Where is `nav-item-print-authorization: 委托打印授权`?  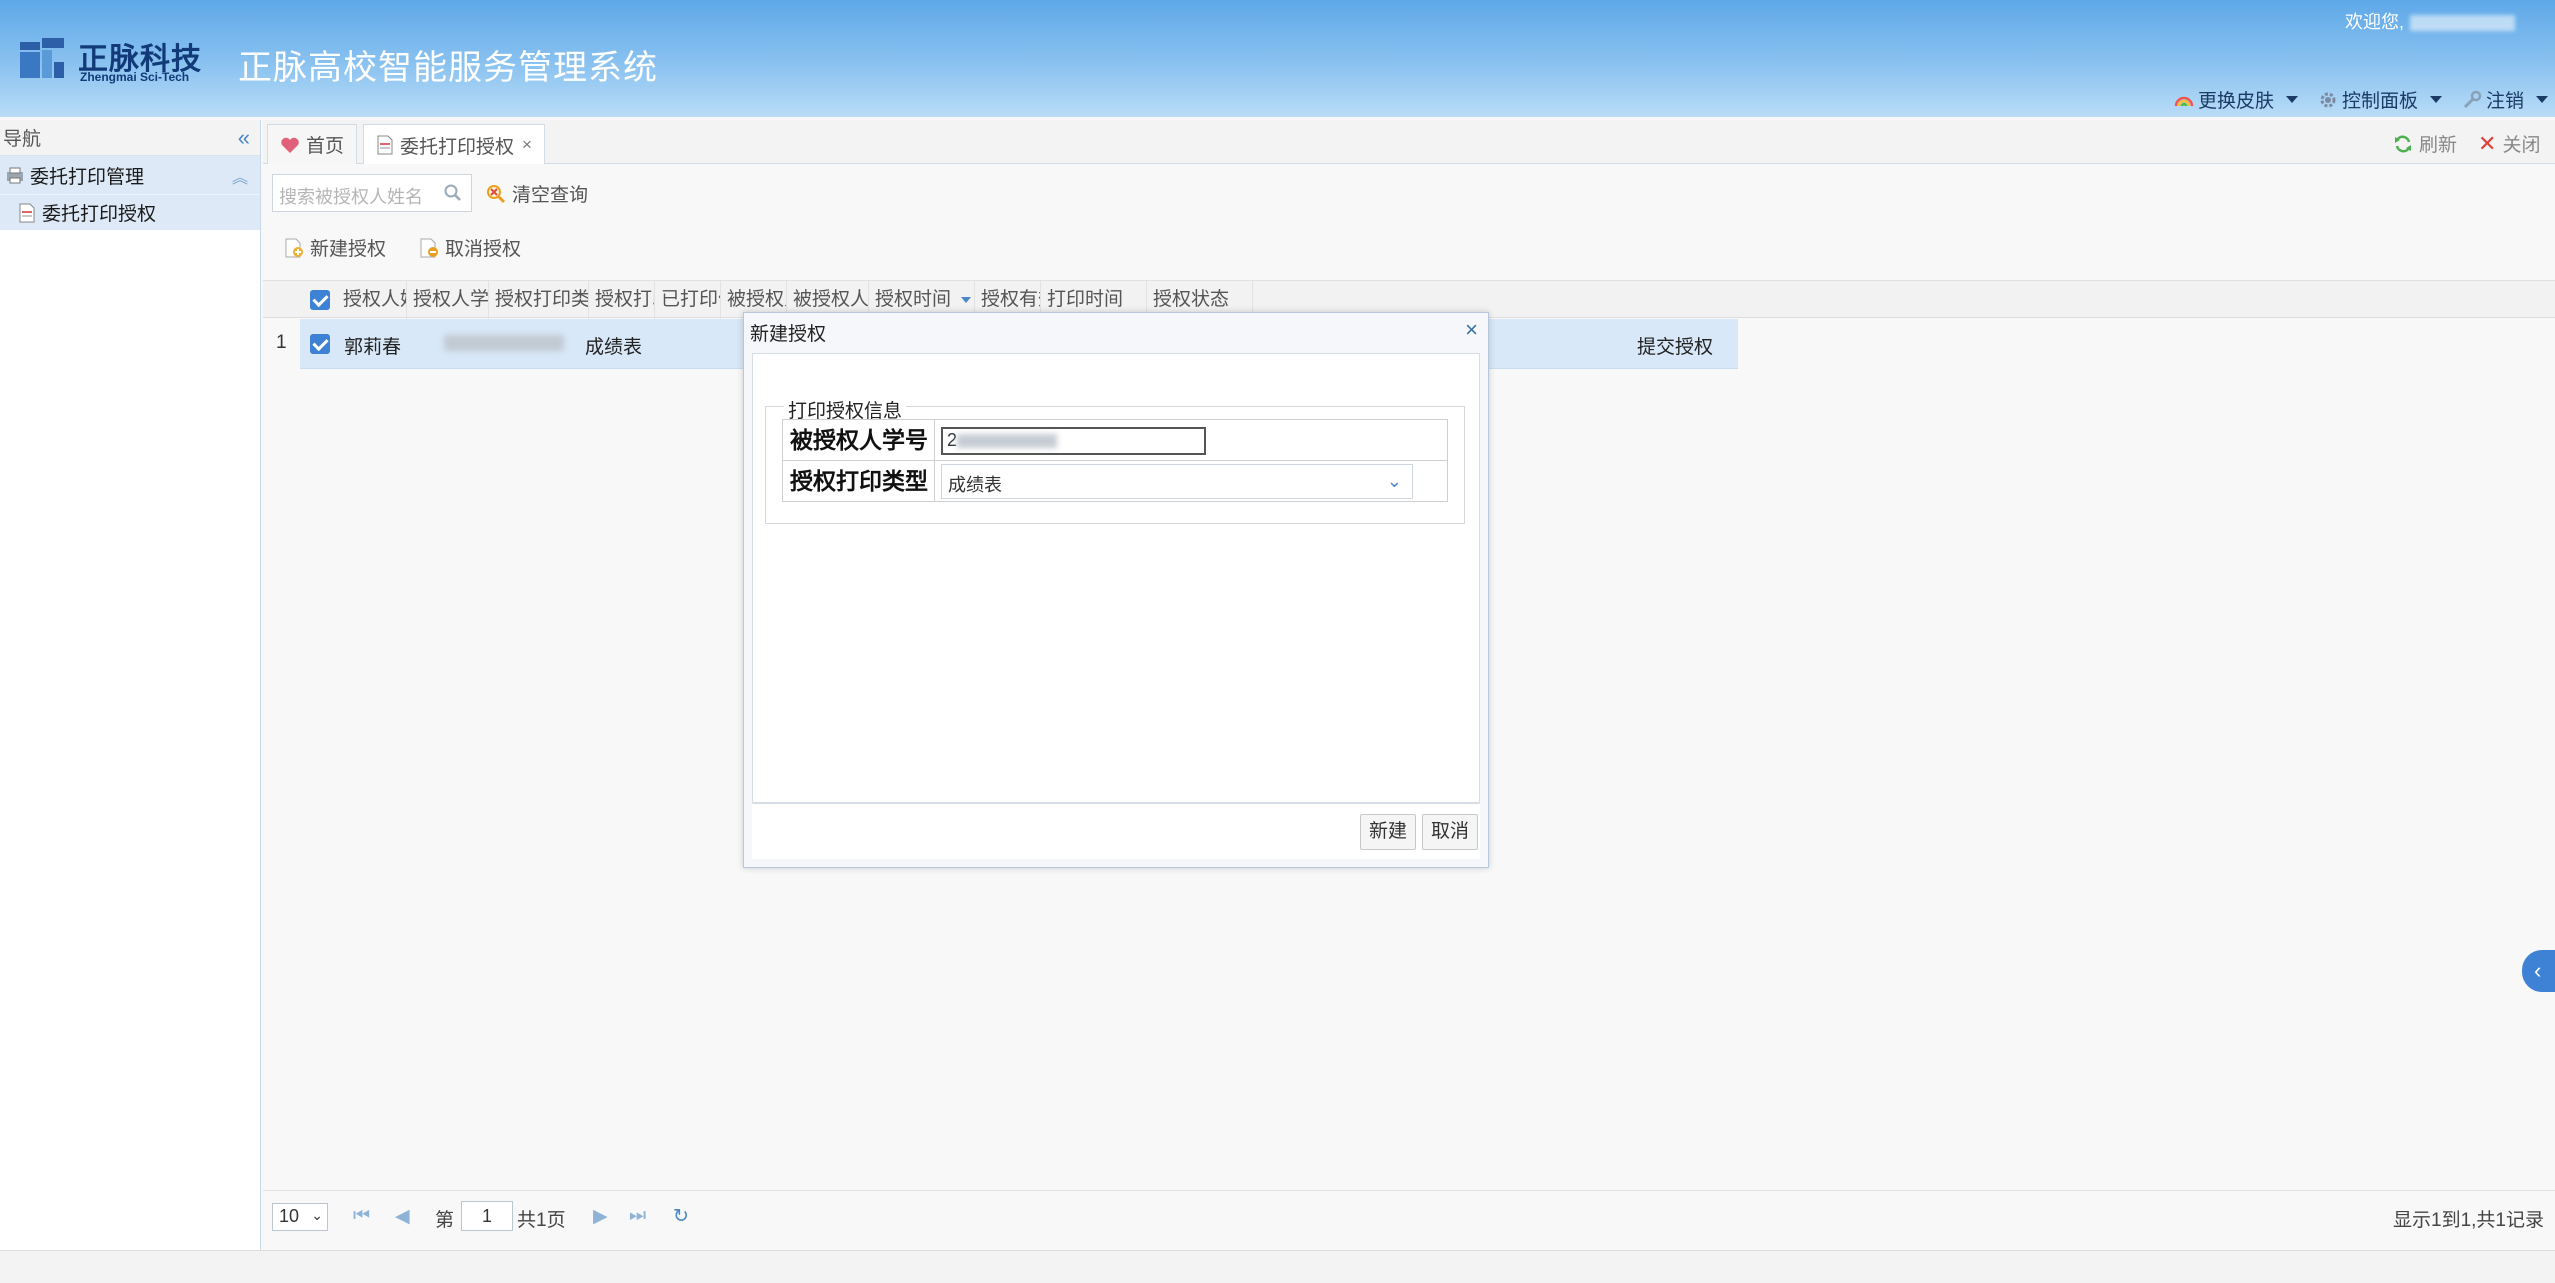
nav-item-print-authorization: 委托打印授权 is located at coordinates (130, 212).